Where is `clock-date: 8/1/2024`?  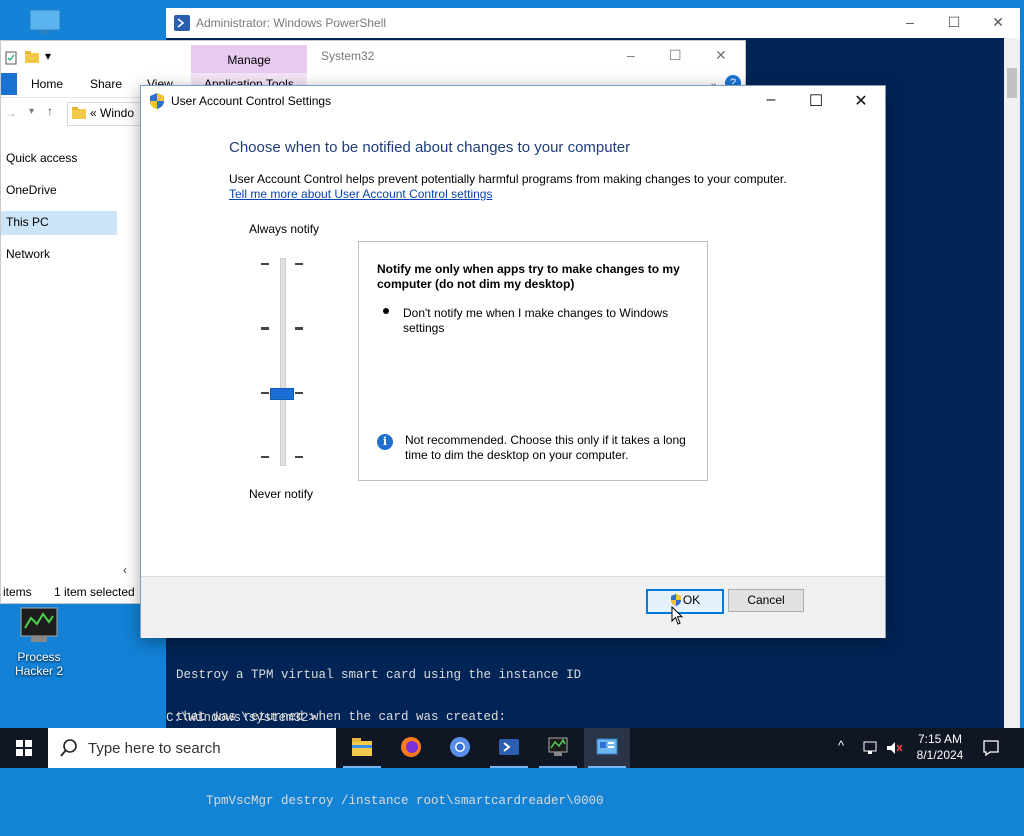 clock-date: 8/1/2024 is located at coordinates (940, 755).